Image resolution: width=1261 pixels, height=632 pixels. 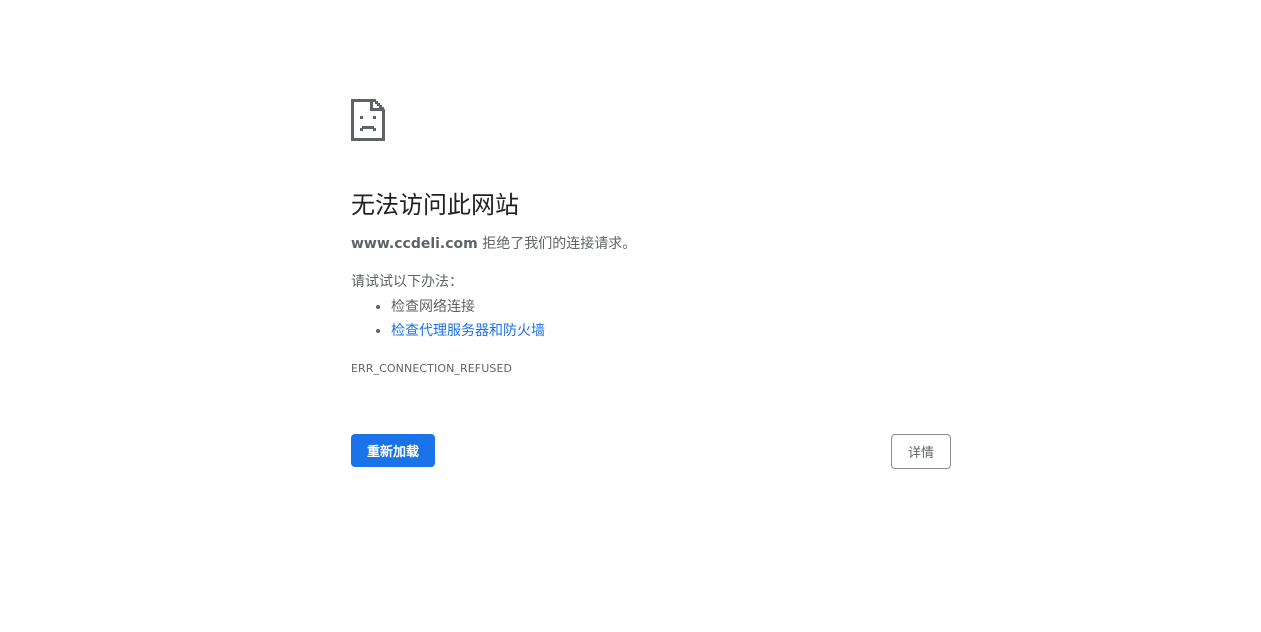 What do you see at coordinates (921, 451) in the screenshot?
I see `details-button: 详情` at bounding box center [921, 451].